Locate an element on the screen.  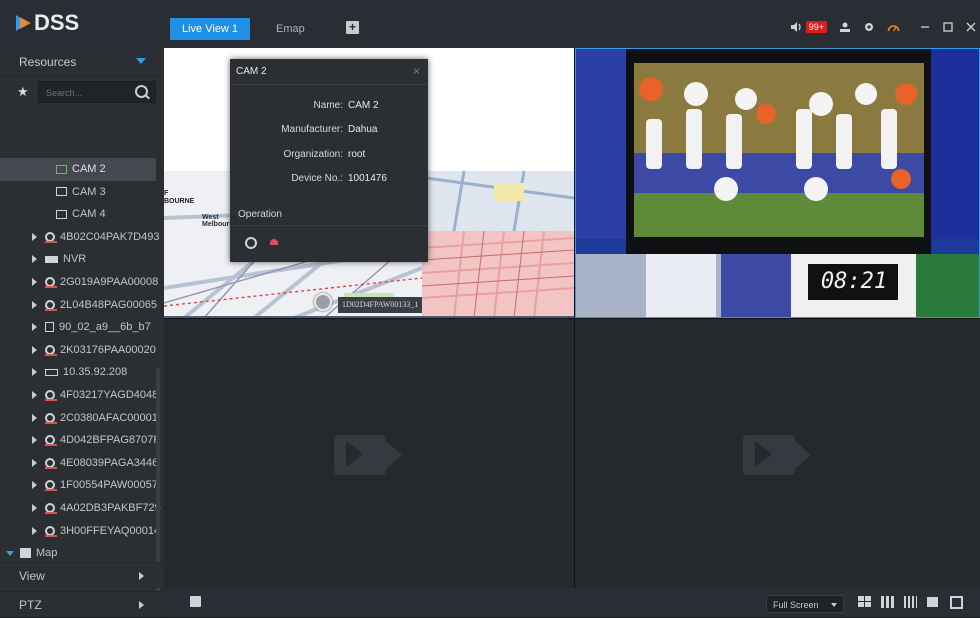
performance-button is located at coordinates (893, 27).